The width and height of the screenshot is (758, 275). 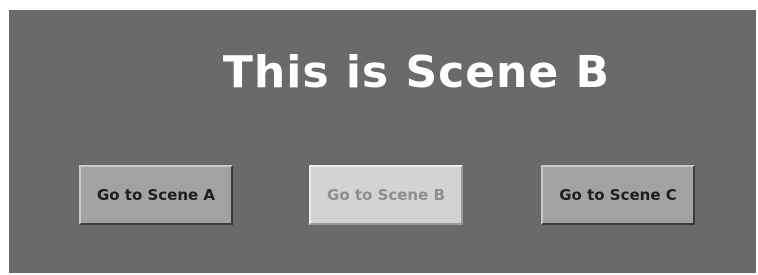 I want to click on go-to-scene-a-button: Go to Scene A, so click(x=156, y=195).